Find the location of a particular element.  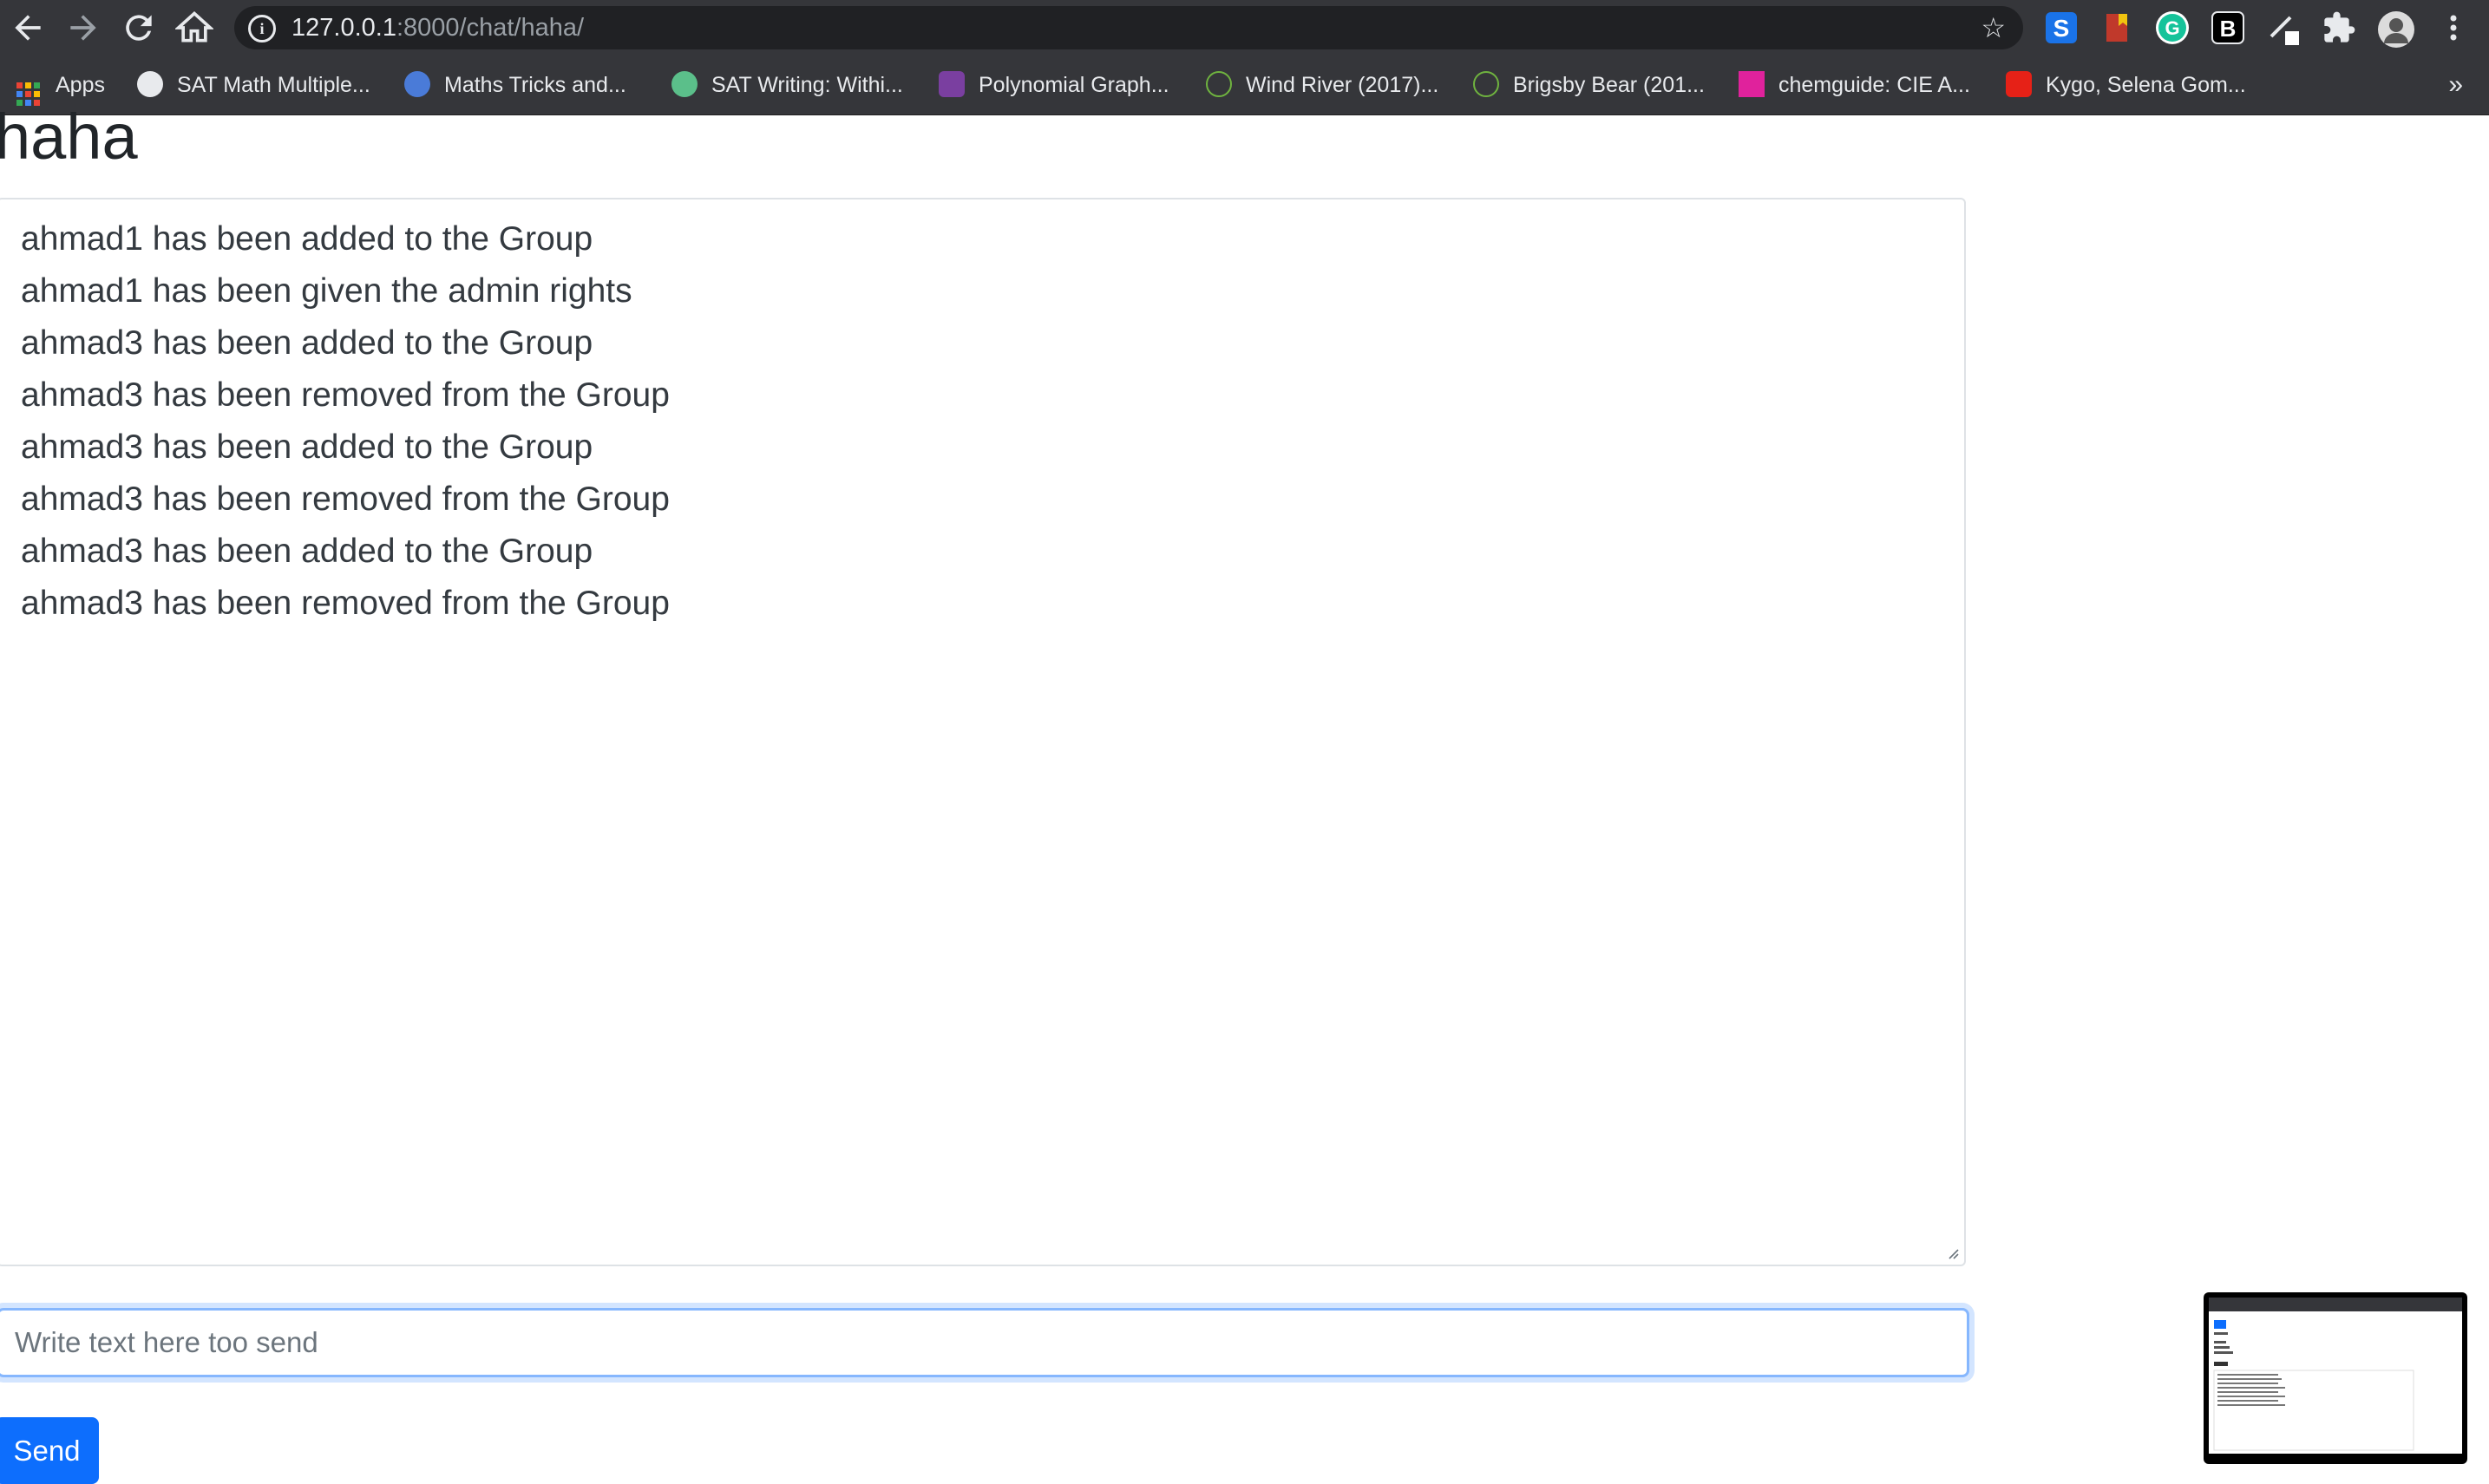

bookmark-star-icon: ☆ is located at coordinates (1993, 28).